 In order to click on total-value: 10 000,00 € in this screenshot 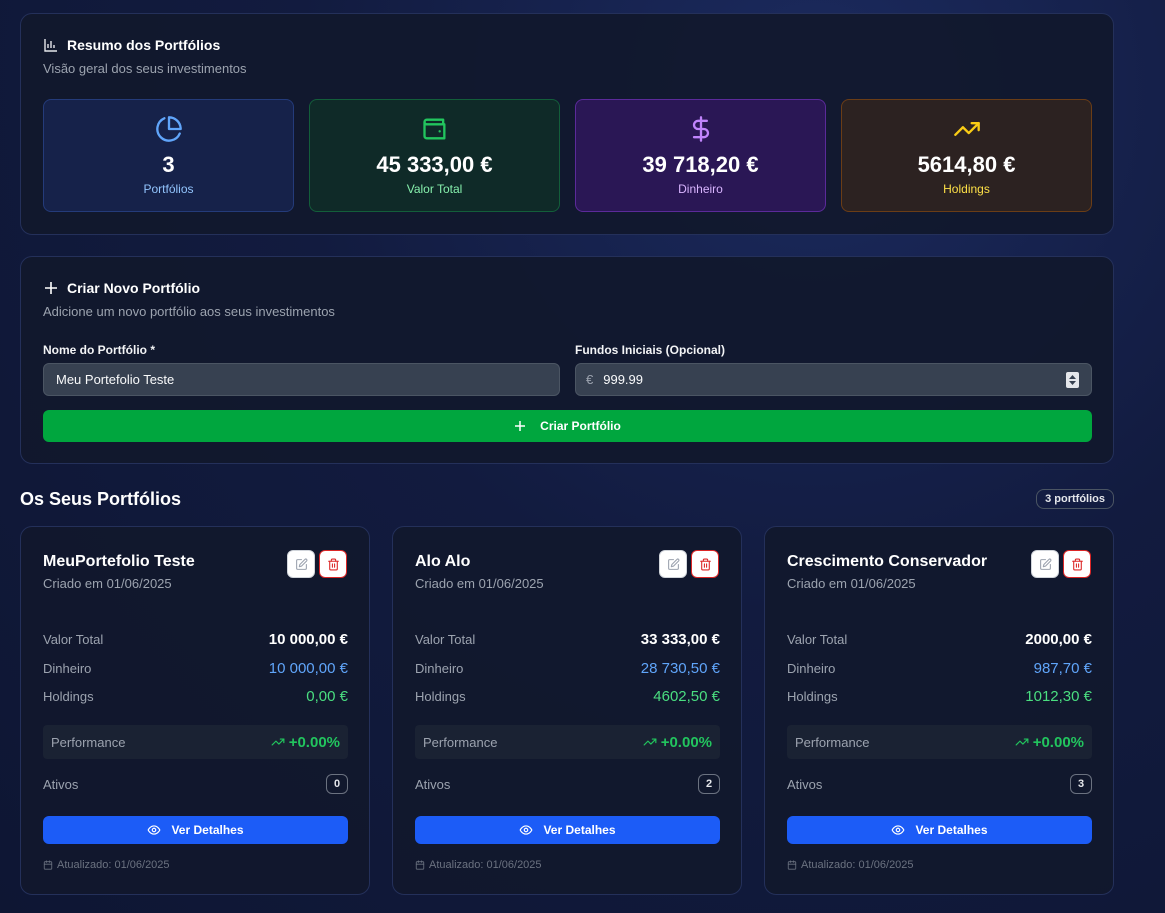, I will do `click(308, 639)`.